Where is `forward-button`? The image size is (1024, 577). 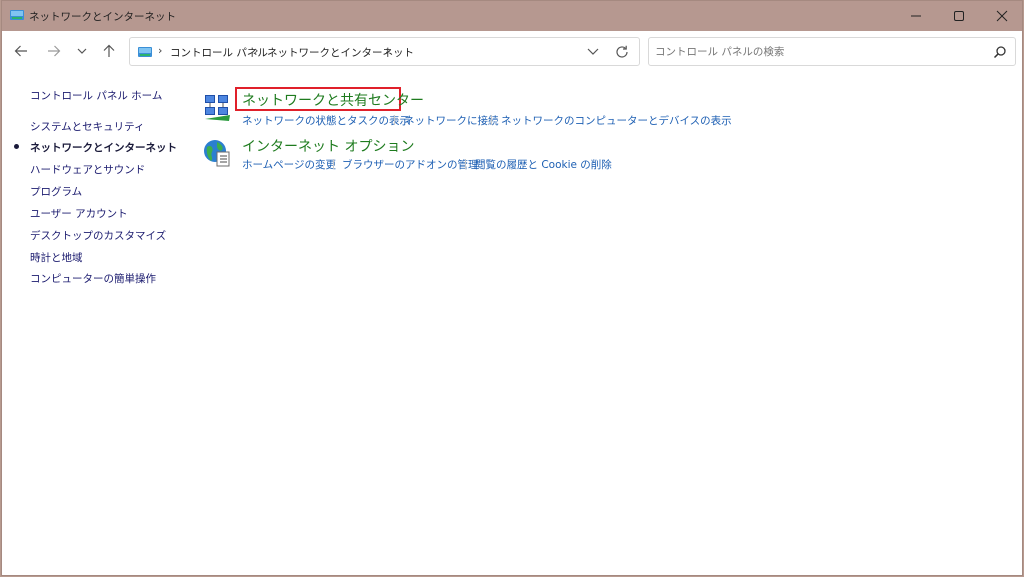 forward-button is located at coordinates (54, 51).